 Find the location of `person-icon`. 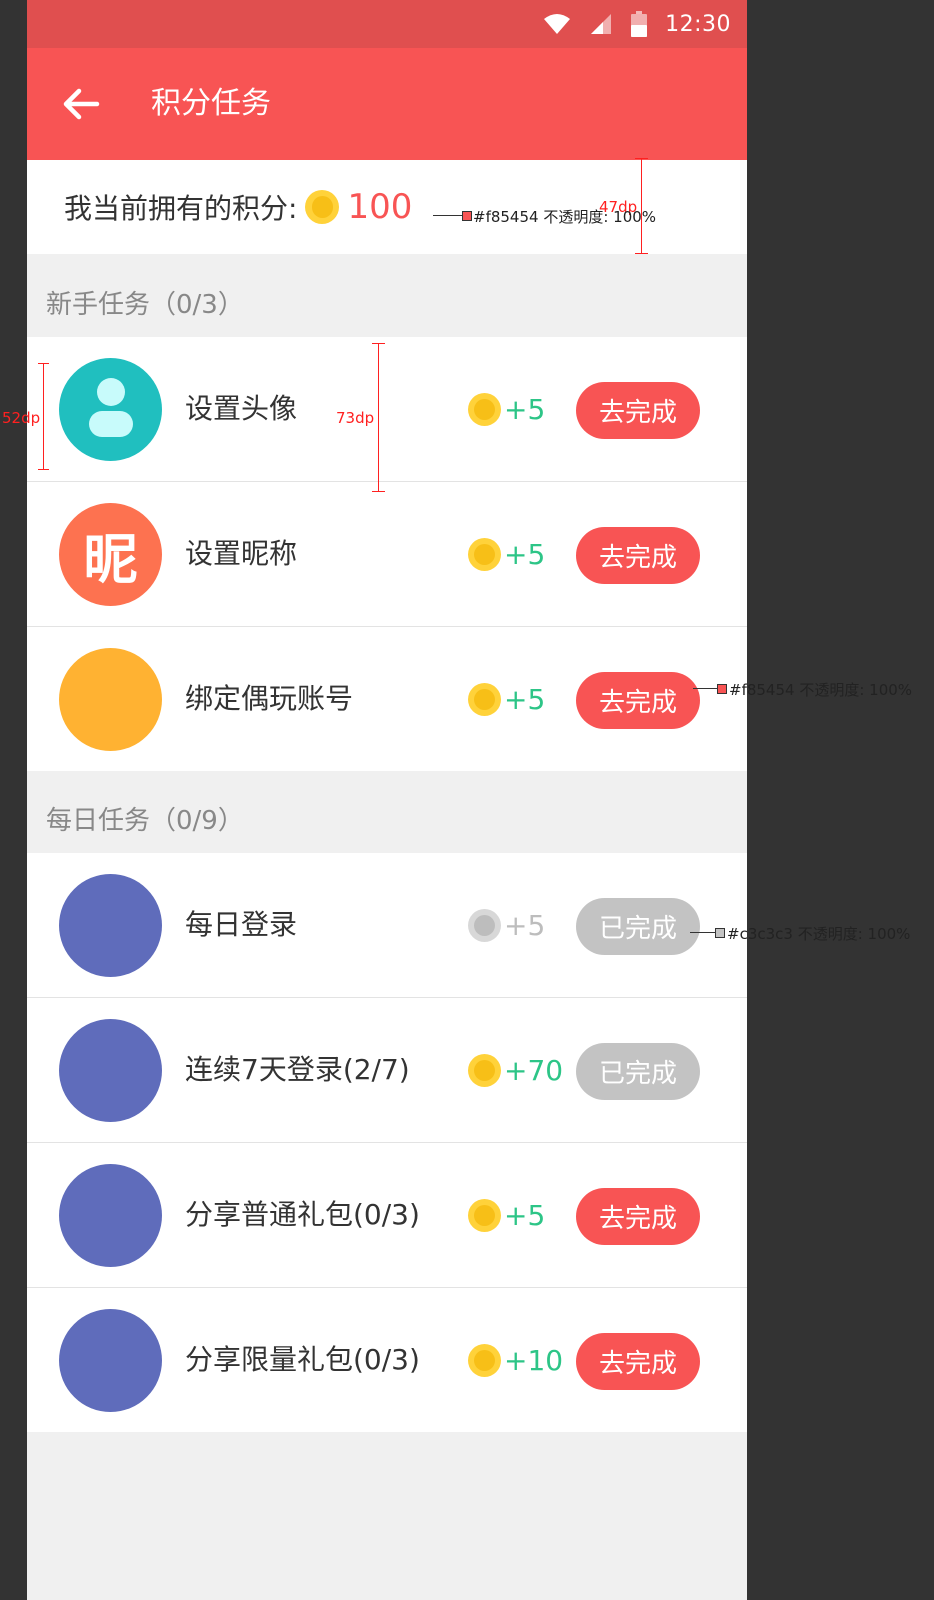

person-icon is located at coordinates (110, 407).